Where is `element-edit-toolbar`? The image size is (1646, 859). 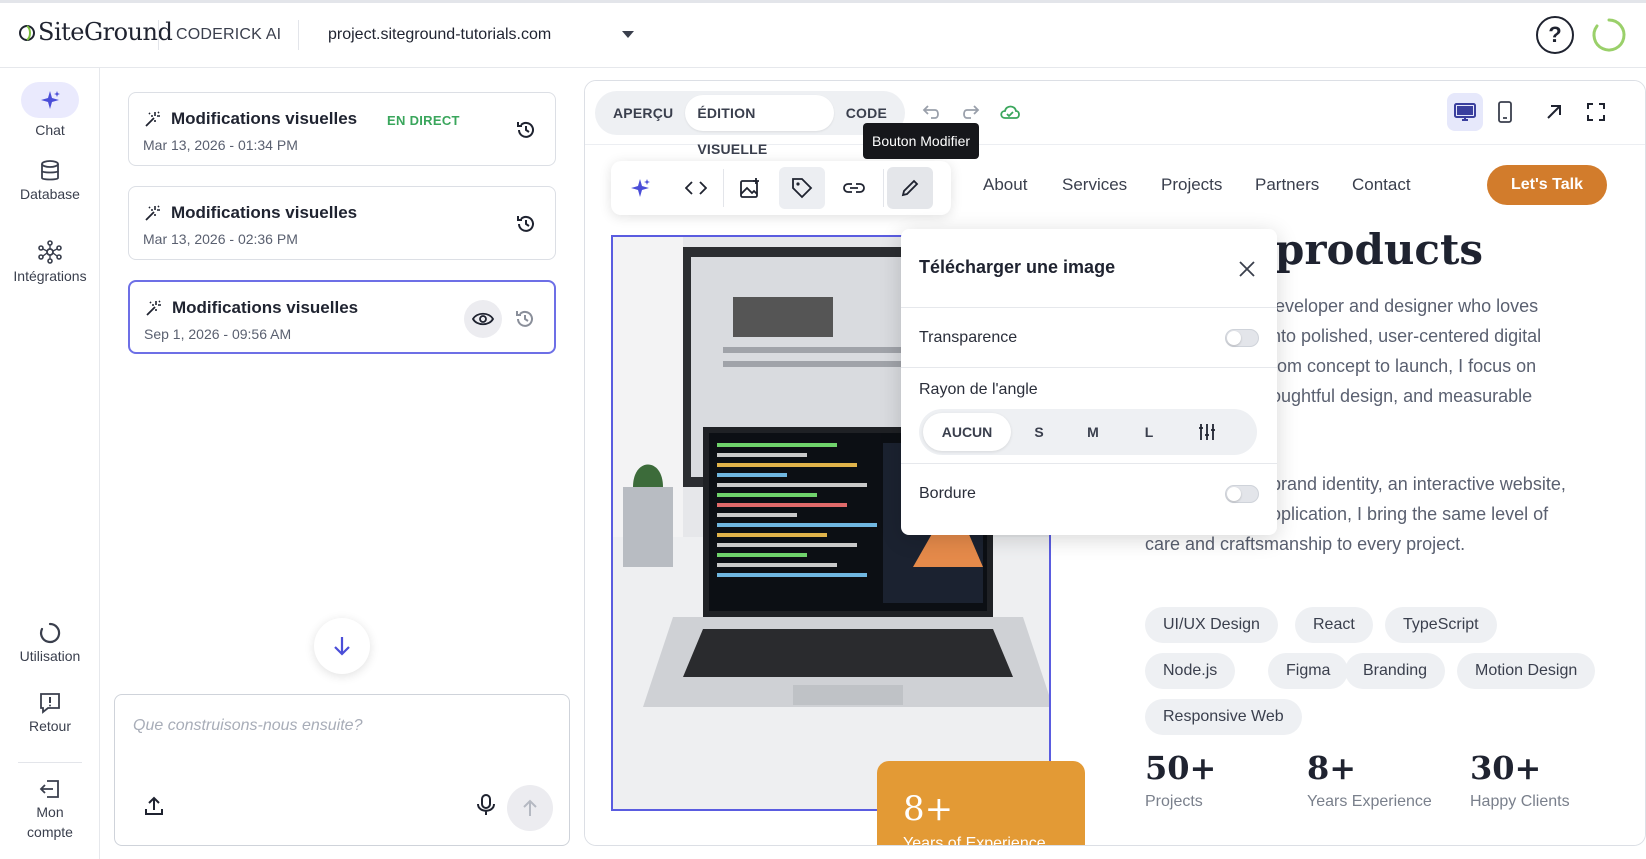
element-edit-toolbar is located at coordinates (781, 188).